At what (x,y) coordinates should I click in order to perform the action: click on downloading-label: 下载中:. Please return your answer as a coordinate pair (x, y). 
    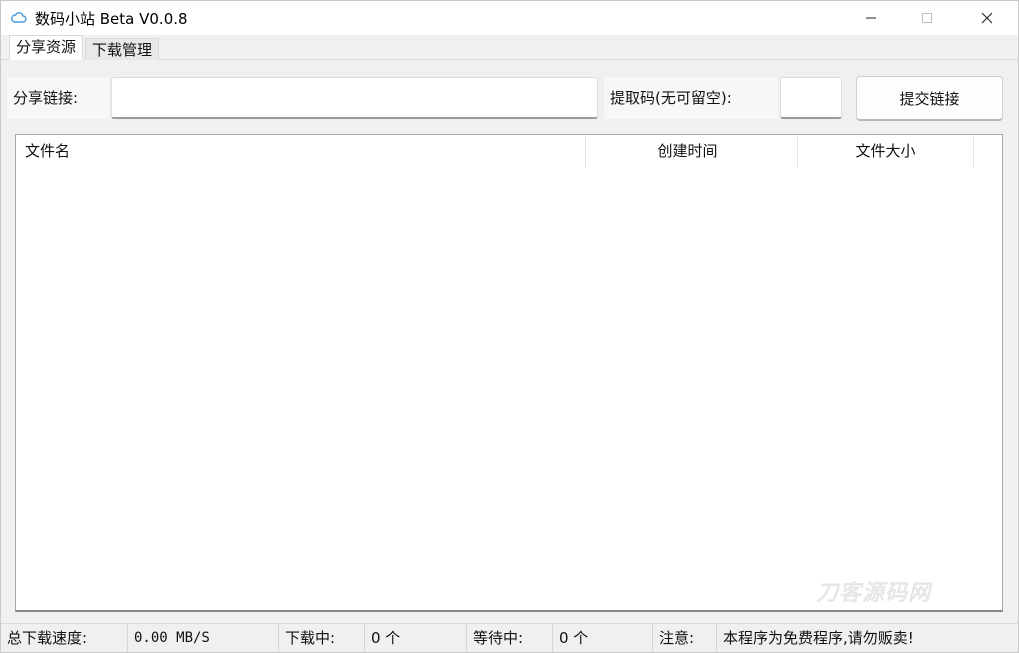
    Looking at the image, I should click on (322, 638).